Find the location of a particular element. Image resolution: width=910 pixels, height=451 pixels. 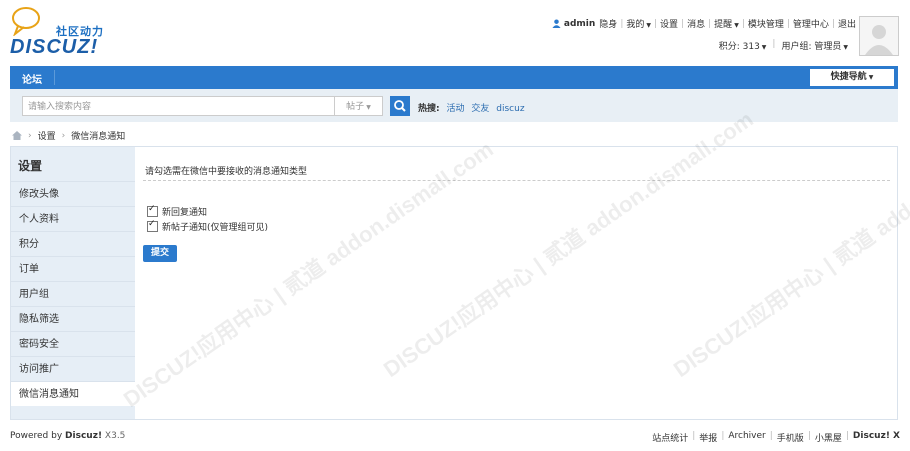

sidebar-item-promotion: 访问推广 is located at coordinates (73, 368).